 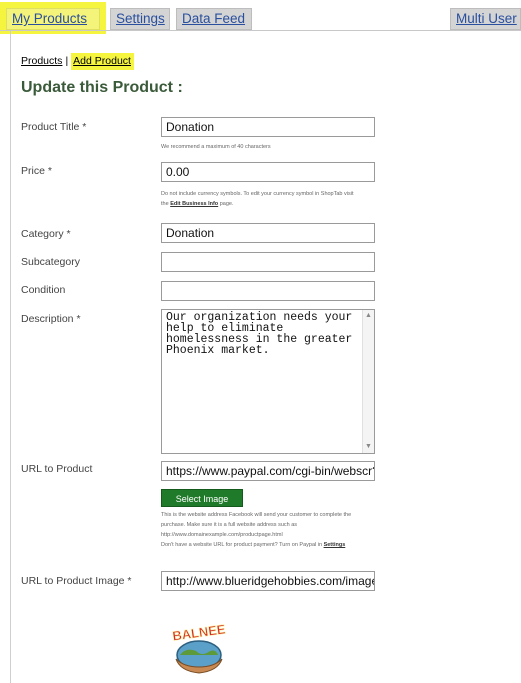 I want to click on product-image-logo: BALNEE, so click(x=199, y=644).